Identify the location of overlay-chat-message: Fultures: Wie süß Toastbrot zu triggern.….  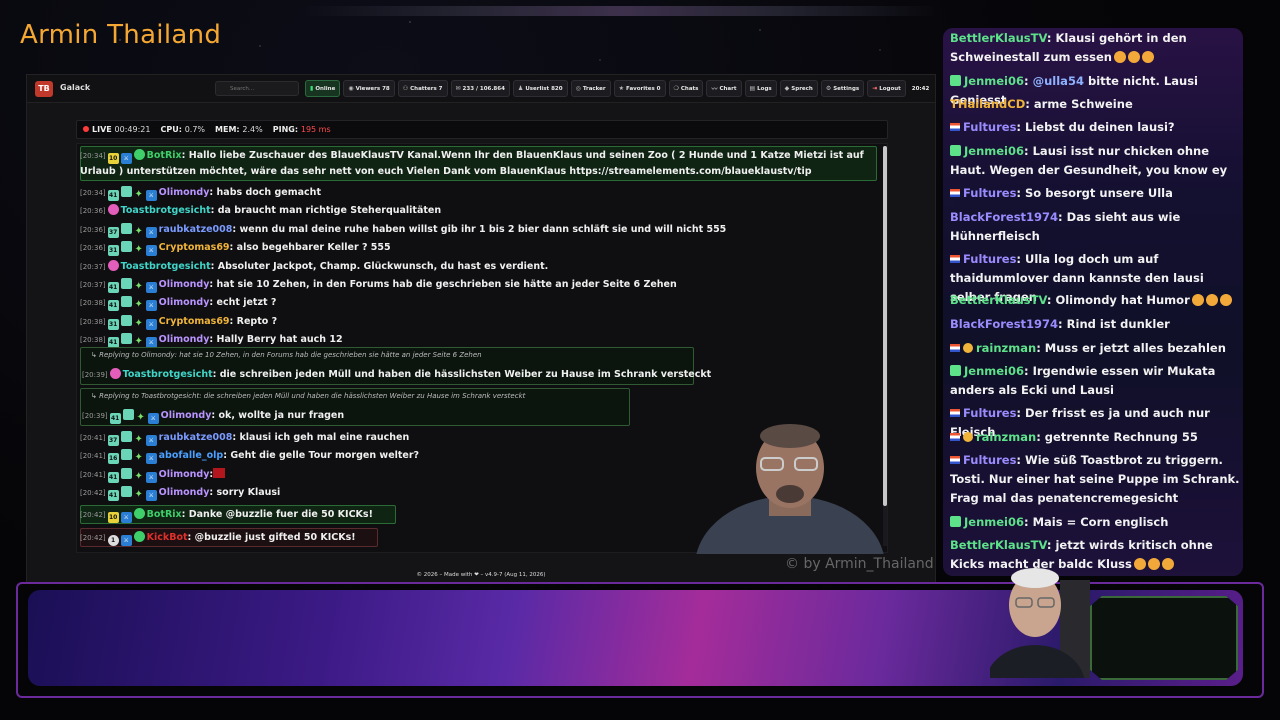
(1095, 479).